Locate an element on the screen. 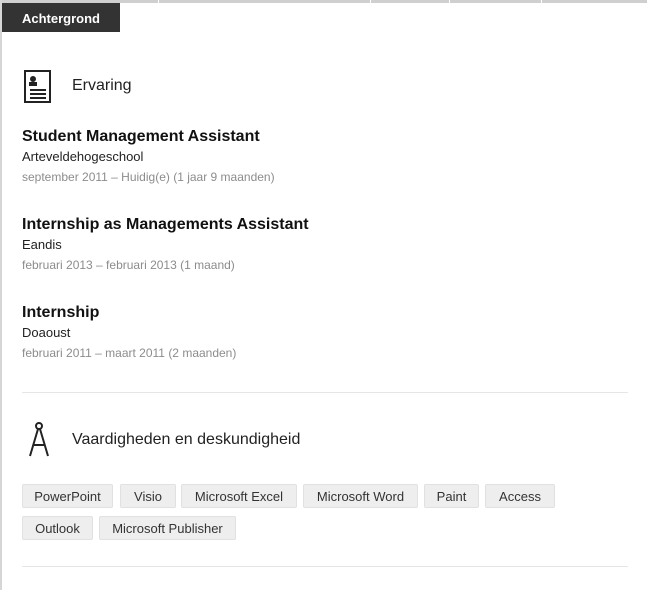 The height and width of the screenshot is (590, 647). skills-heading: Vaardigheden en deskundigheid is located at coordinates (161, 440).